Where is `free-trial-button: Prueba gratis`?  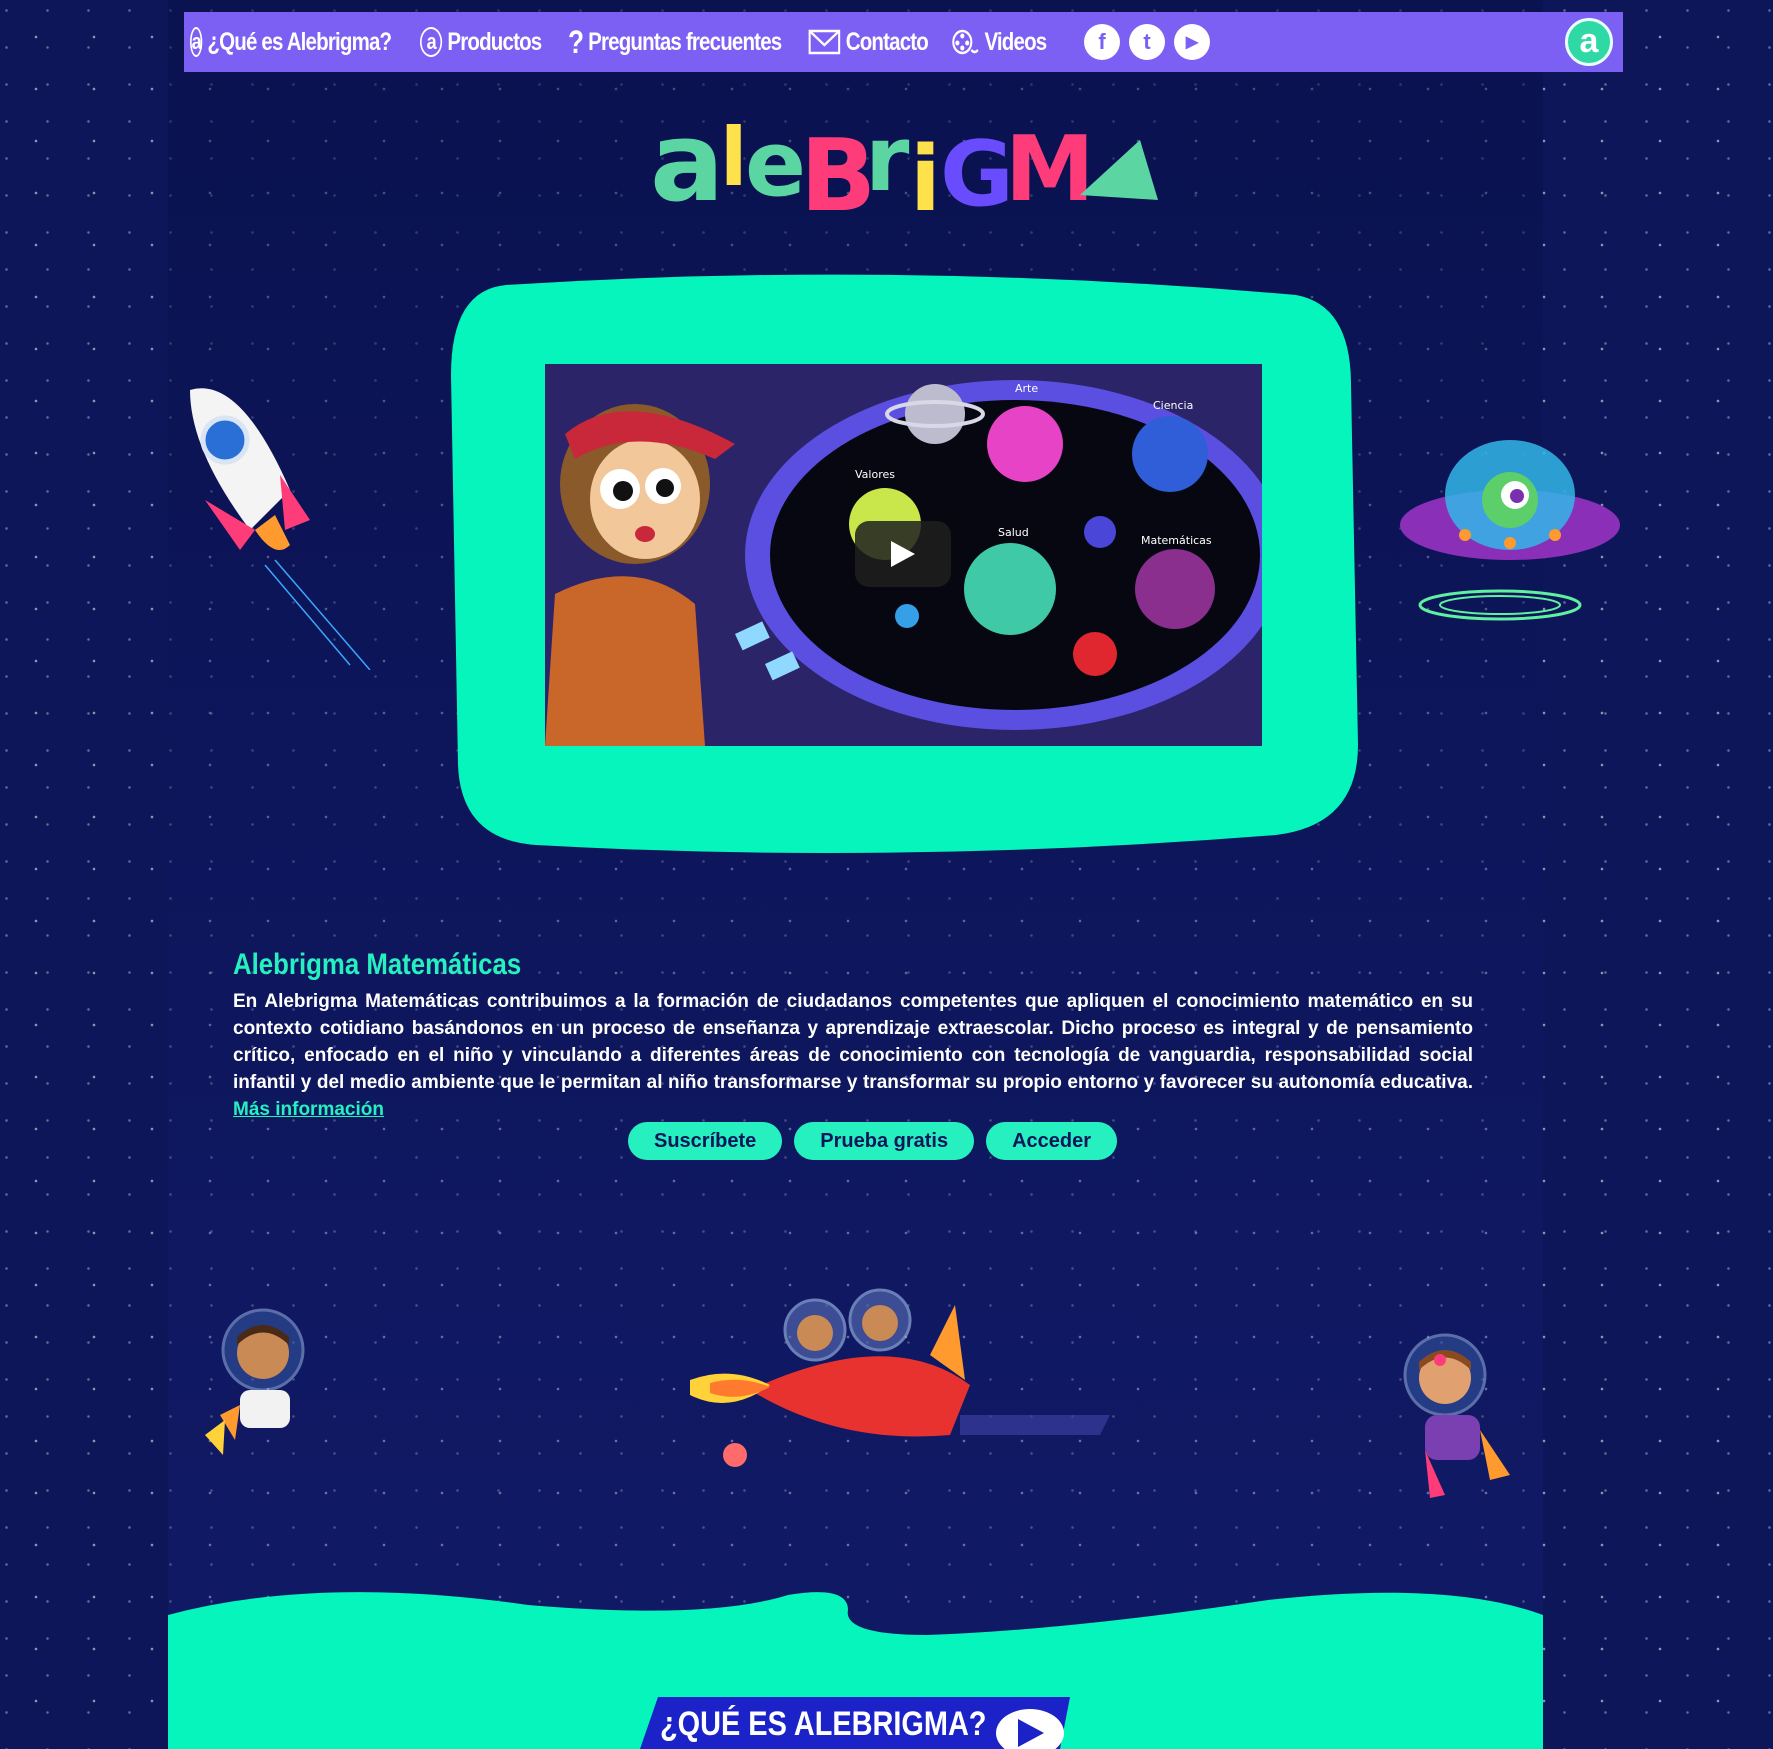
free-trial-button: Prueba gratis is located at coordinates (884, 1141).